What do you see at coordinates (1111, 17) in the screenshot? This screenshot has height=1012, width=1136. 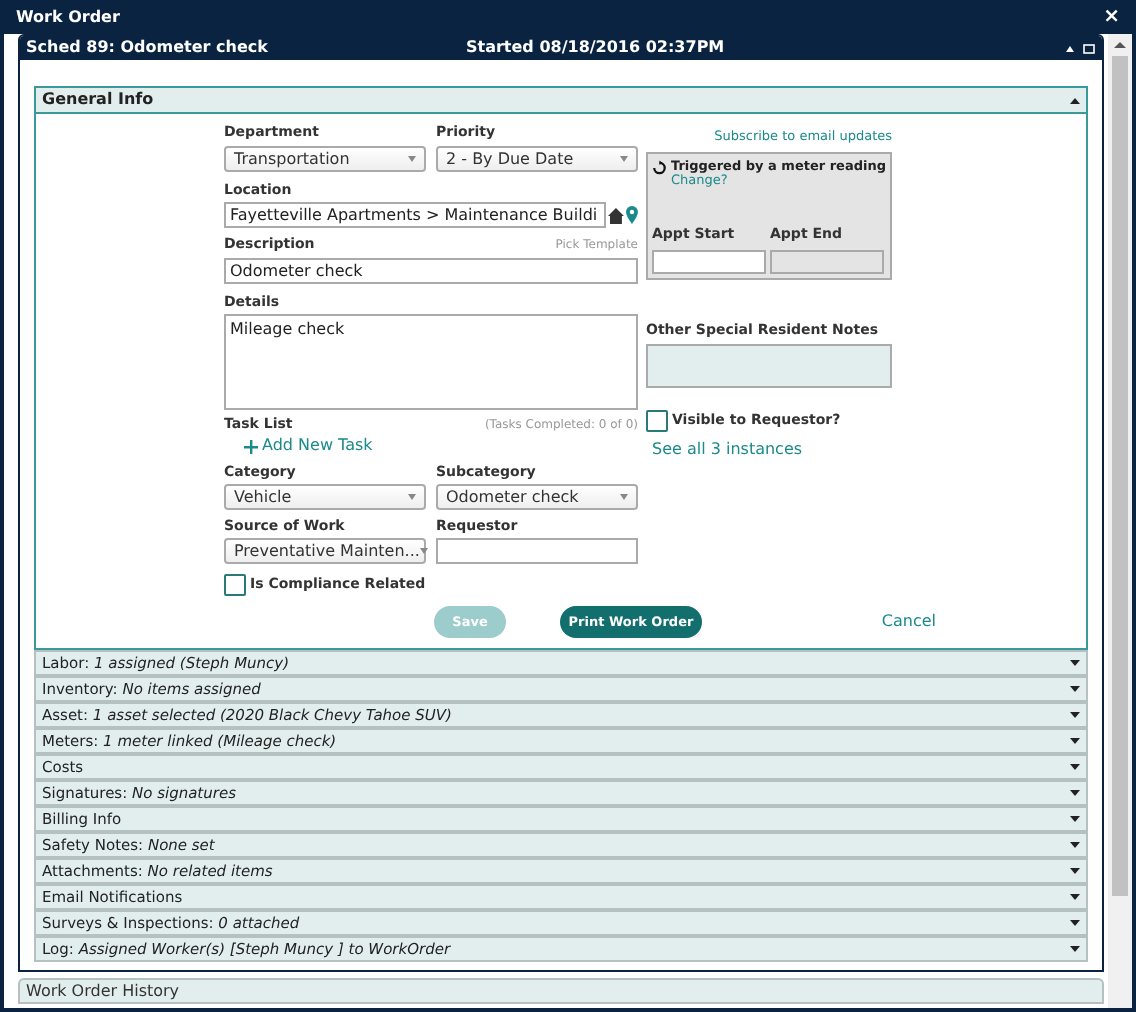 I see `close-button: ×` at bounding box center [1111, 17].